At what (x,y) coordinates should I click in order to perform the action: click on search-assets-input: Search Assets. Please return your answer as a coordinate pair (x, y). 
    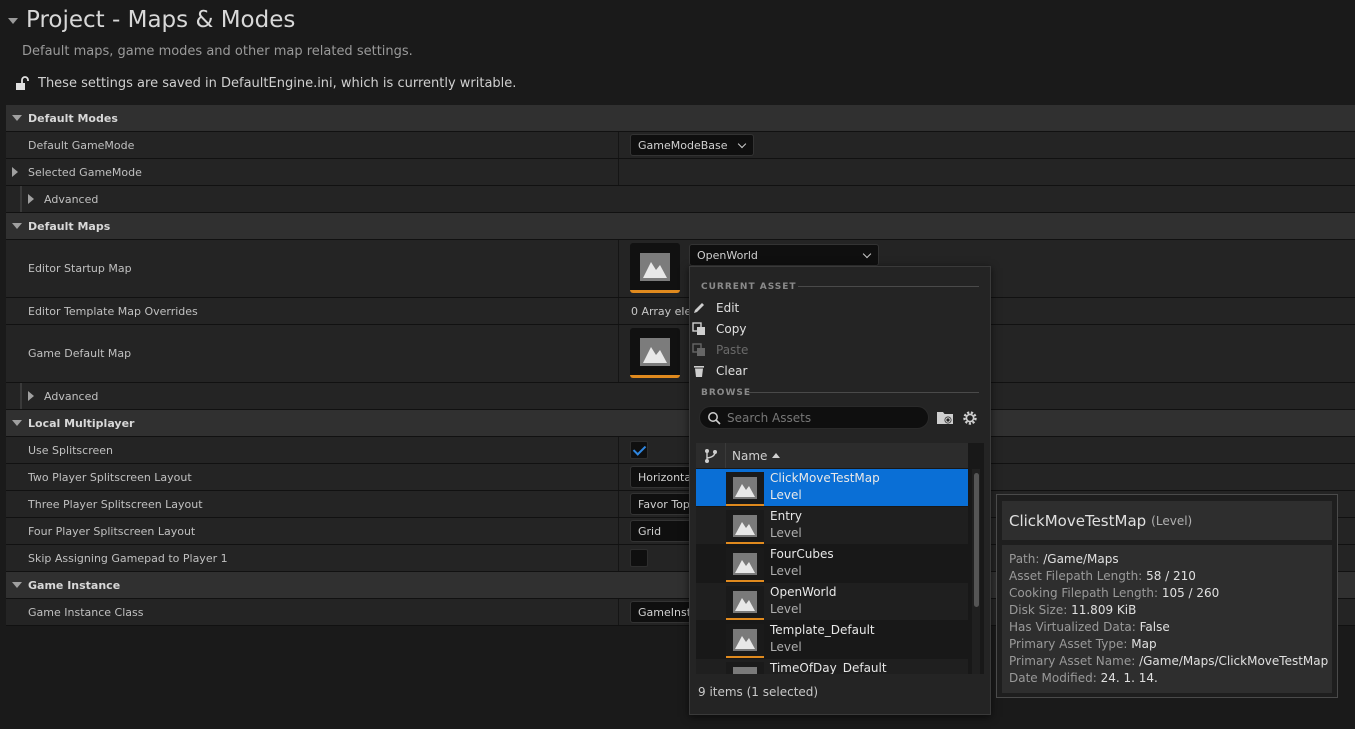
    Looking at the image, I should click on (814, 417).